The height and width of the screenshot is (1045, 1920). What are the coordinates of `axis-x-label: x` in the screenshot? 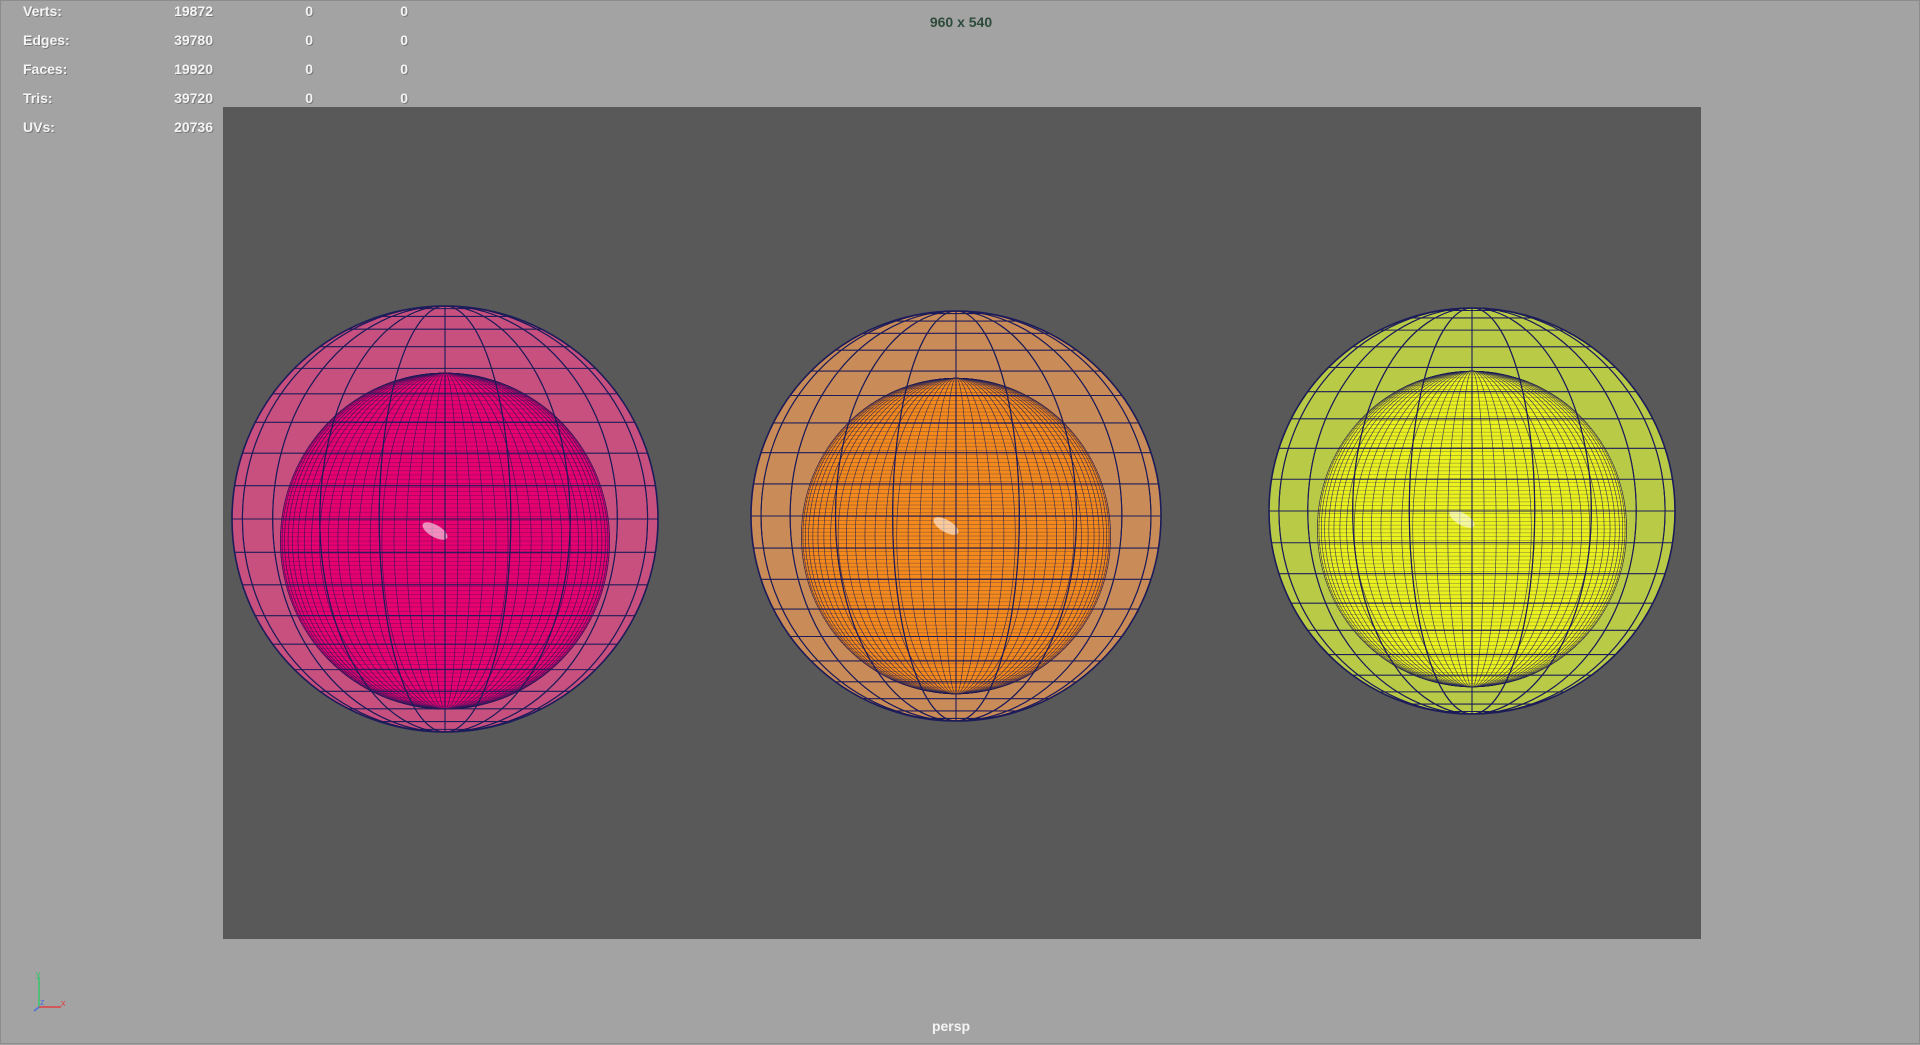 It's located at (63, 1003).